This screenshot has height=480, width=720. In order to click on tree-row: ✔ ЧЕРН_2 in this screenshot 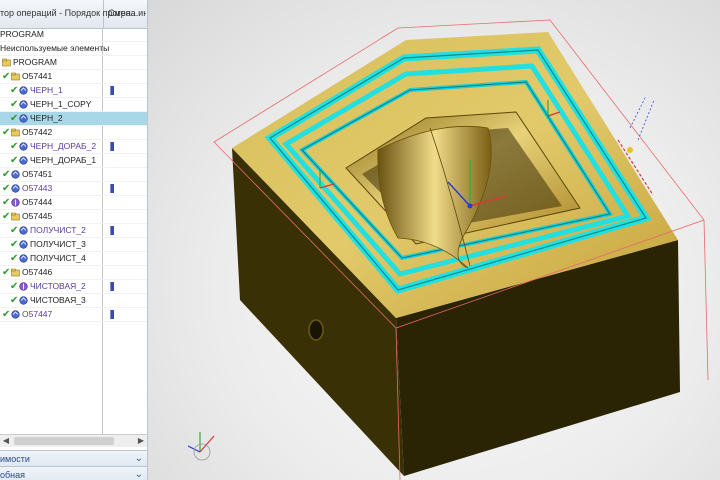, I will do `click(73, 119)`.